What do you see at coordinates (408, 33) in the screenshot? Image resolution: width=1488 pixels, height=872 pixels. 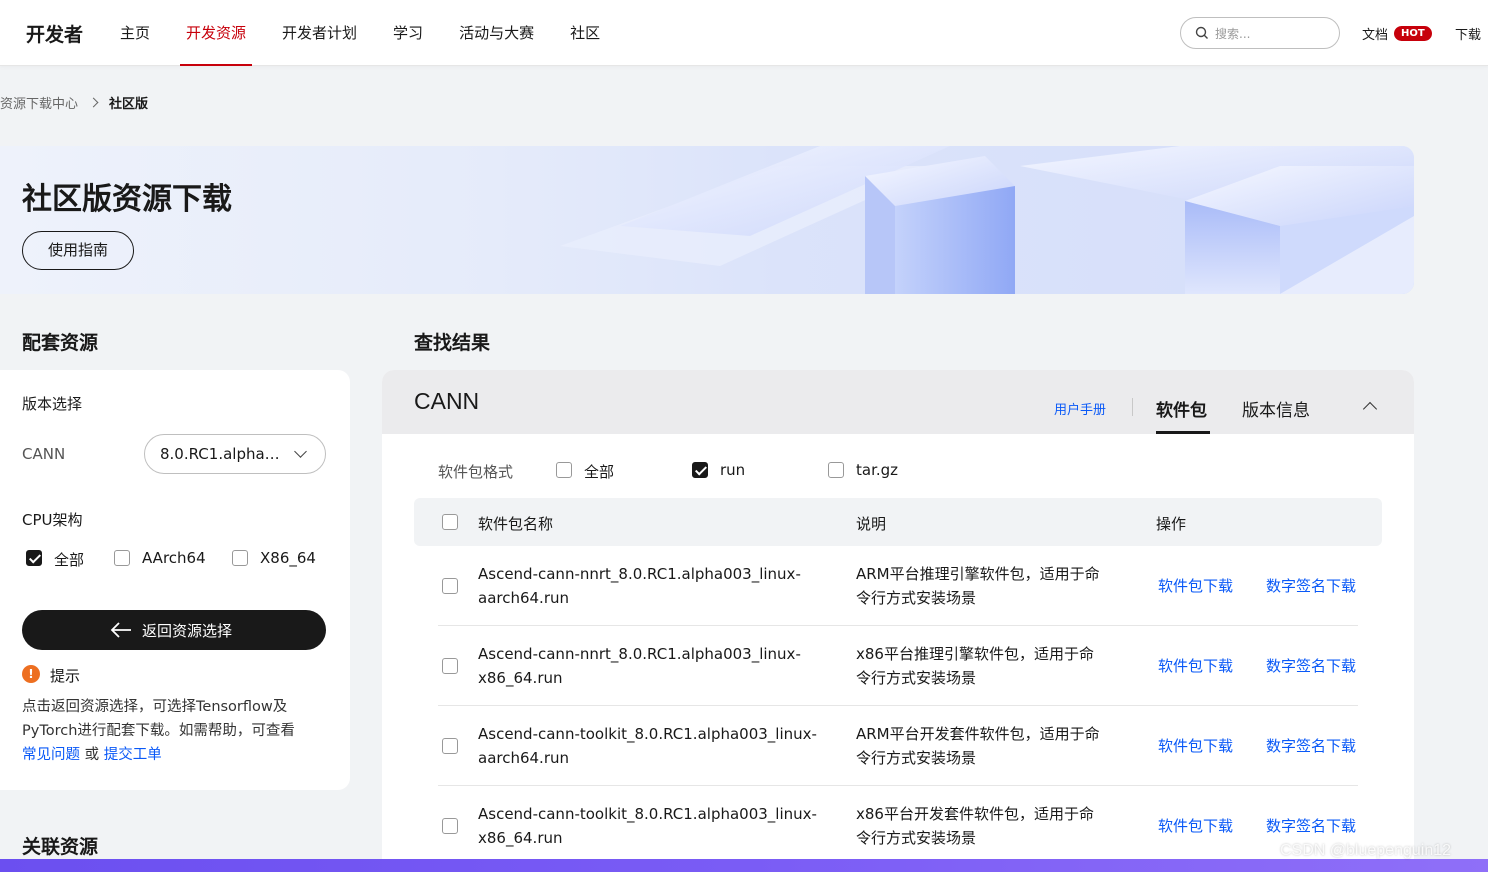 I see `nav-learn: 学习` at bounding box center [408, 33].